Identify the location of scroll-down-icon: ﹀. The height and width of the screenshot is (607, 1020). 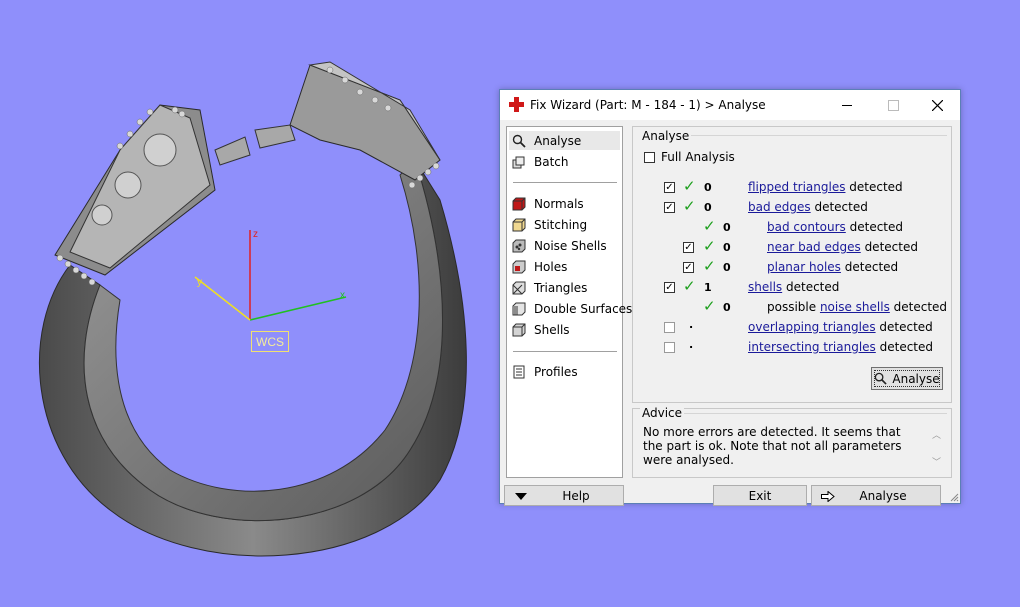
(936, 461).